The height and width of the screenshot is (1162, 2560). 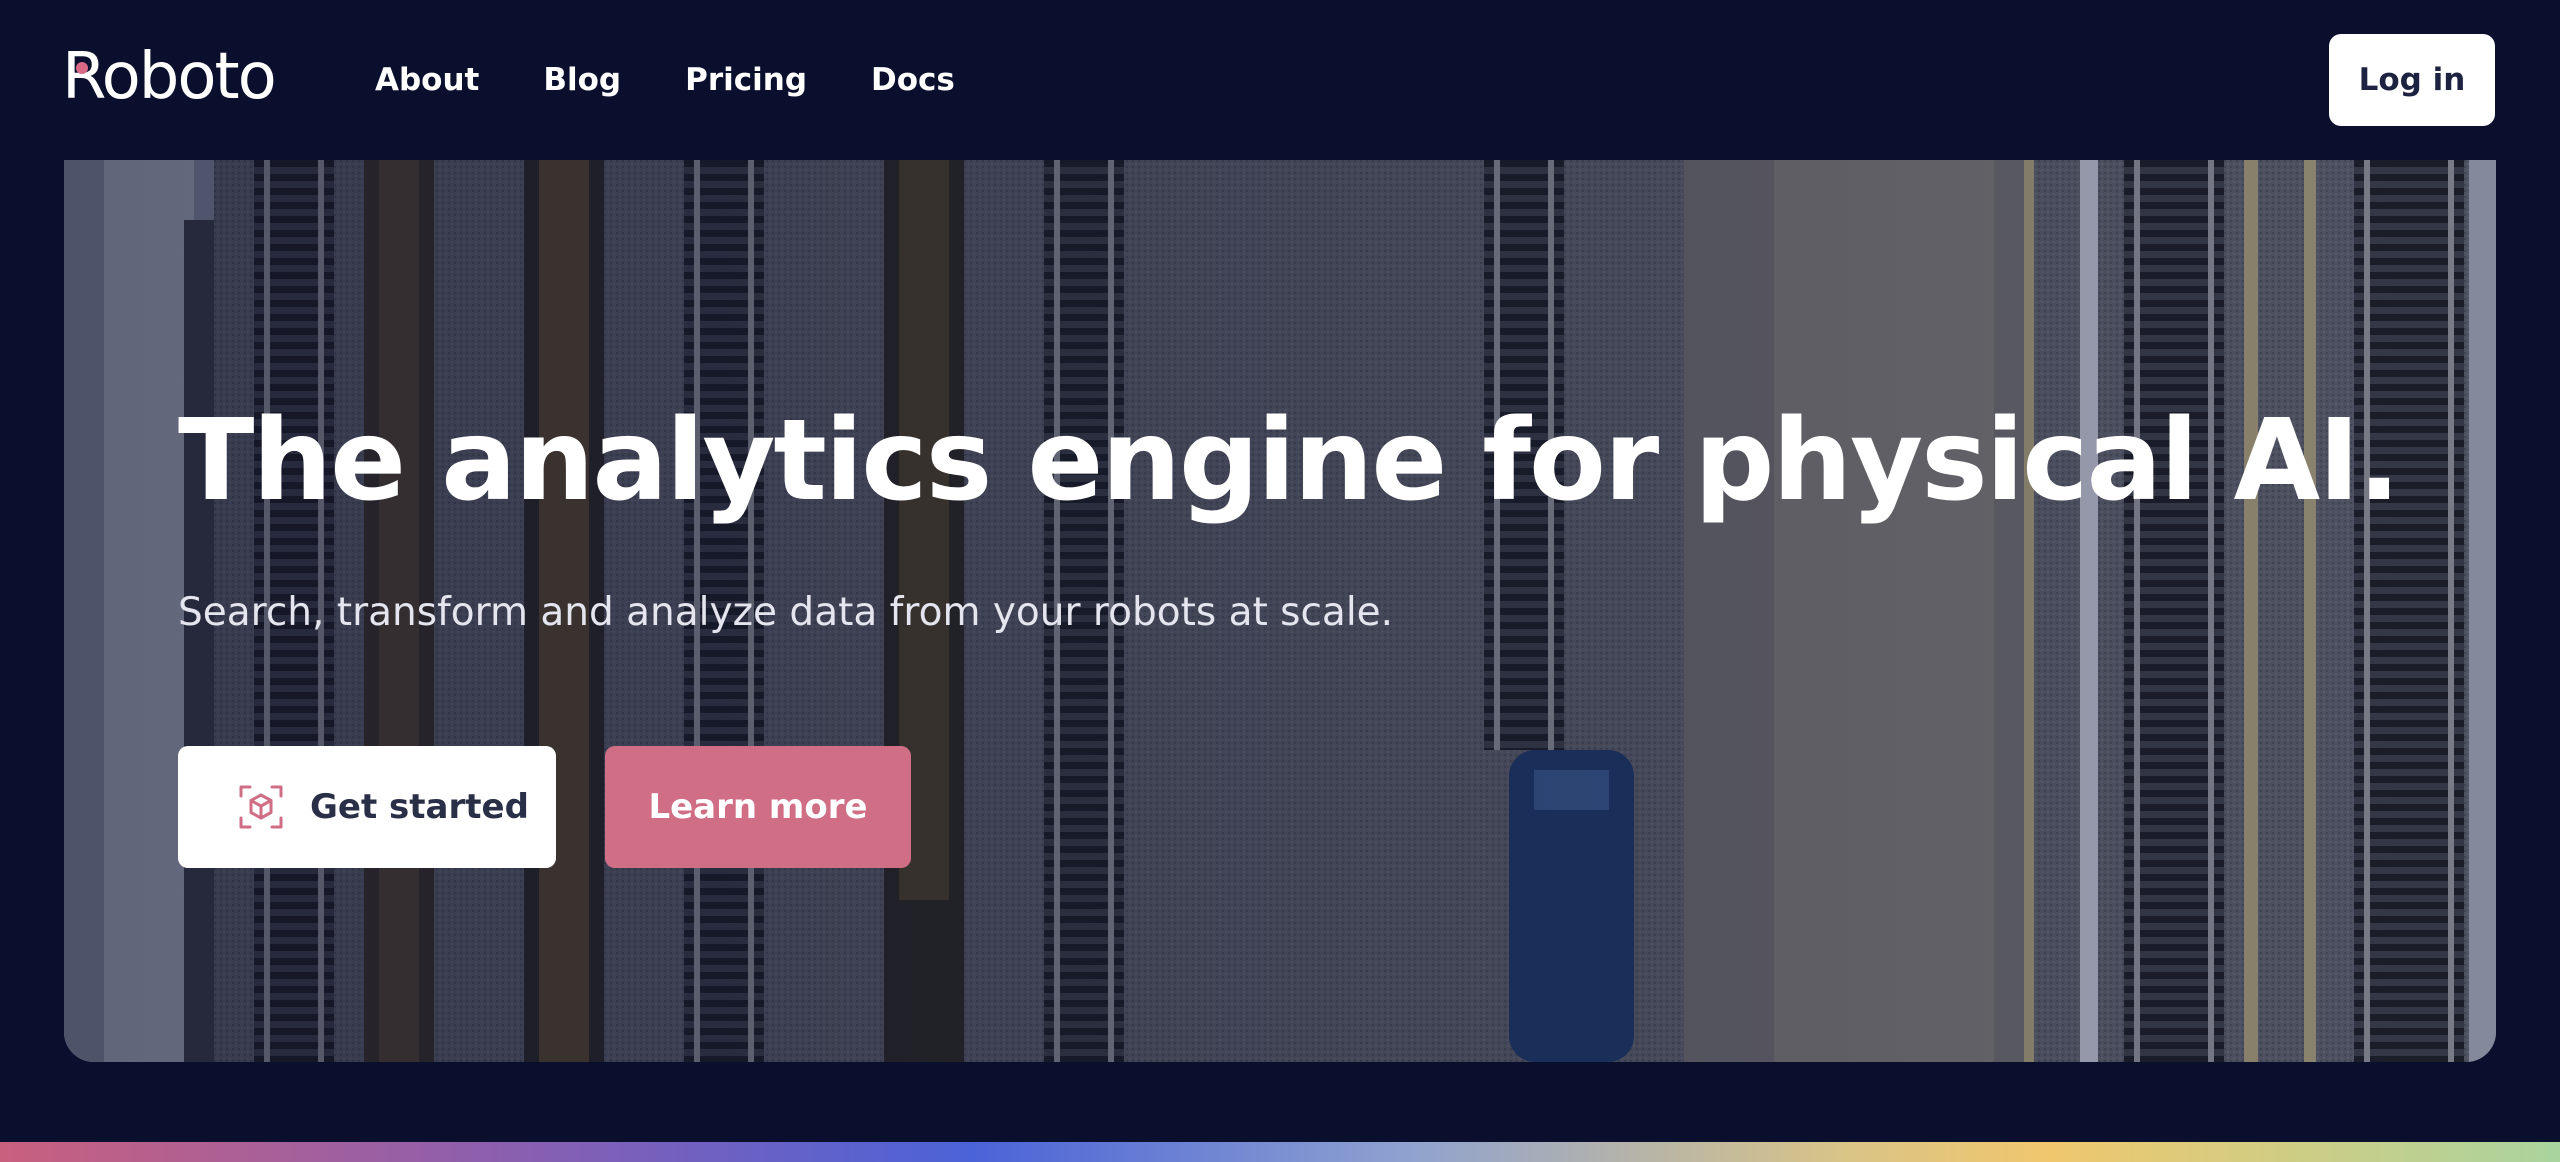 I want to click on login-button: Log in, so click(x=2412, y=80).